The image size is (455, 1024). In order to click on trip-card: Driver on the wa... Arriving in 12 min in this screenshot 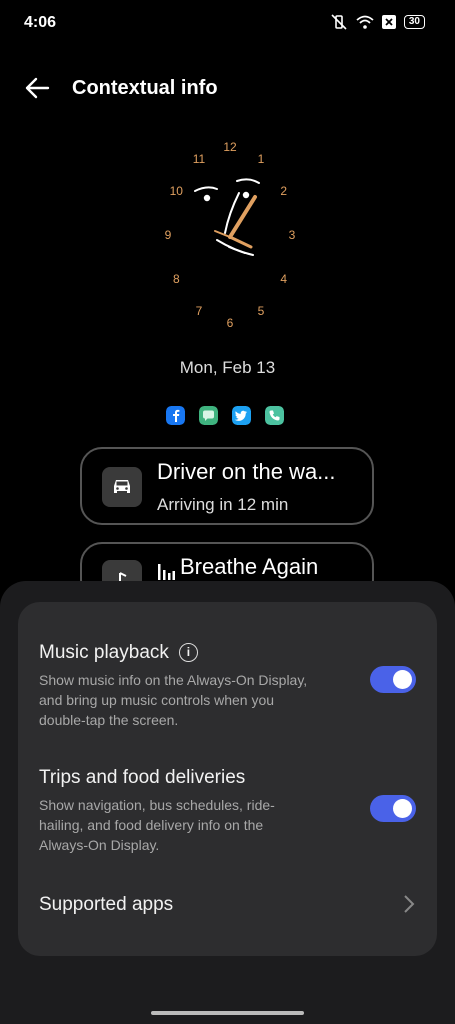, I will do `click(227, 486)`.